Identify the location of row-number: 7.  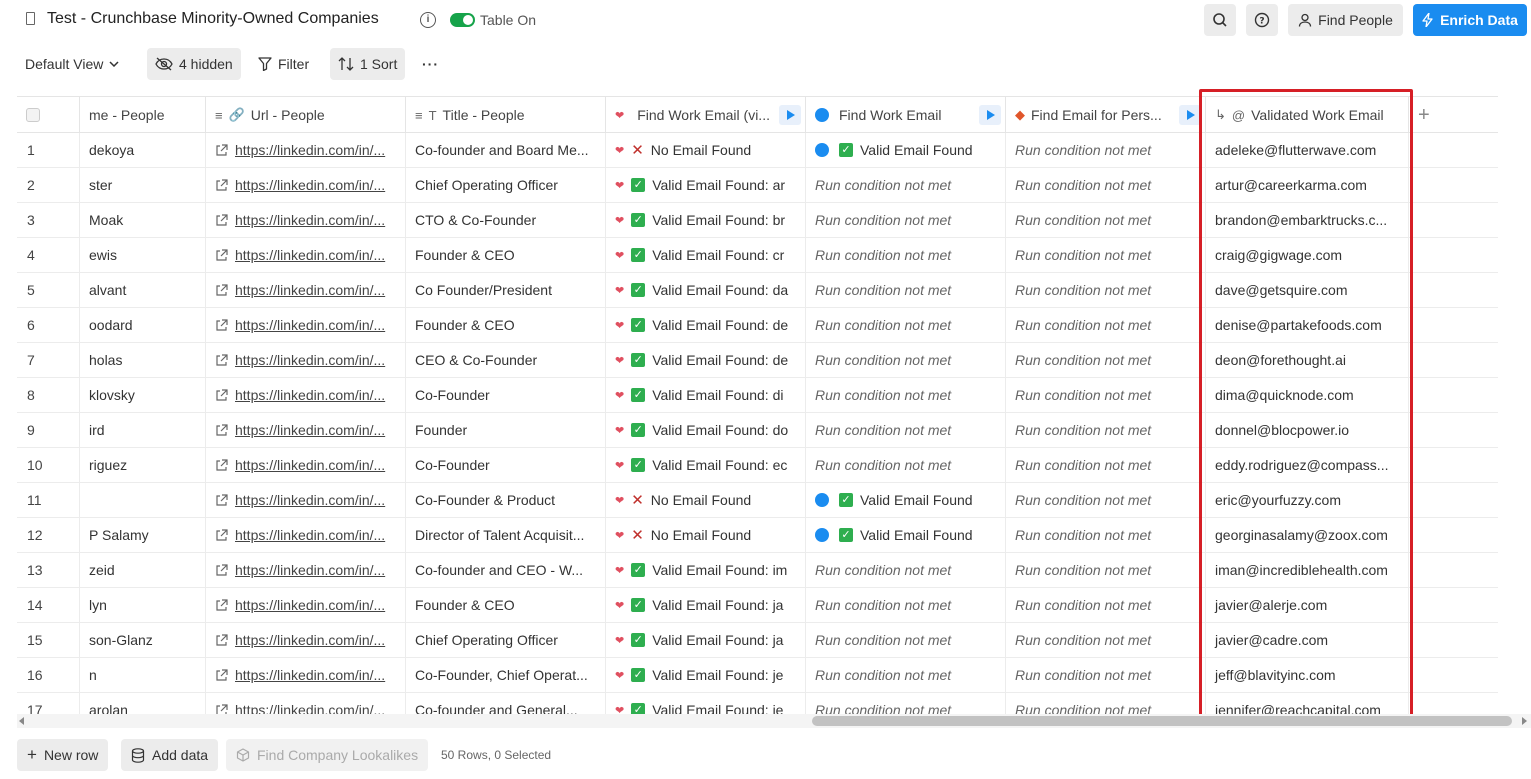
(48, 360).